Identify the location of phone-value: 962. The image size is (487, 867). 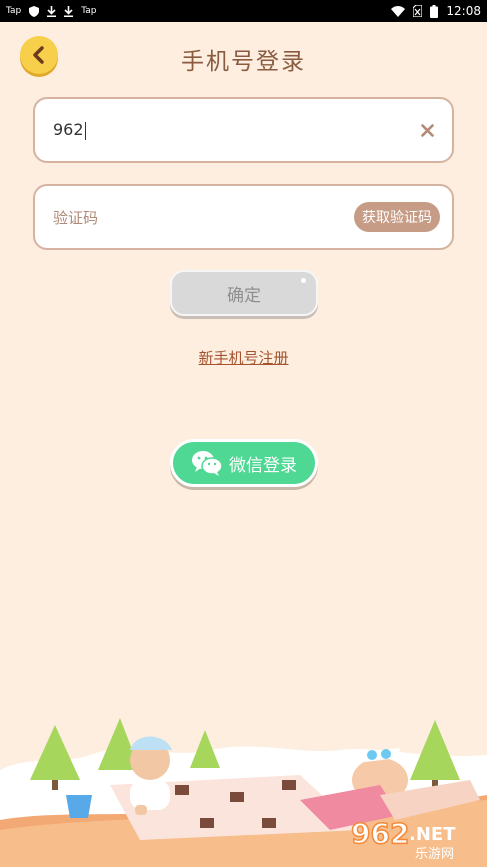
(68, 130).